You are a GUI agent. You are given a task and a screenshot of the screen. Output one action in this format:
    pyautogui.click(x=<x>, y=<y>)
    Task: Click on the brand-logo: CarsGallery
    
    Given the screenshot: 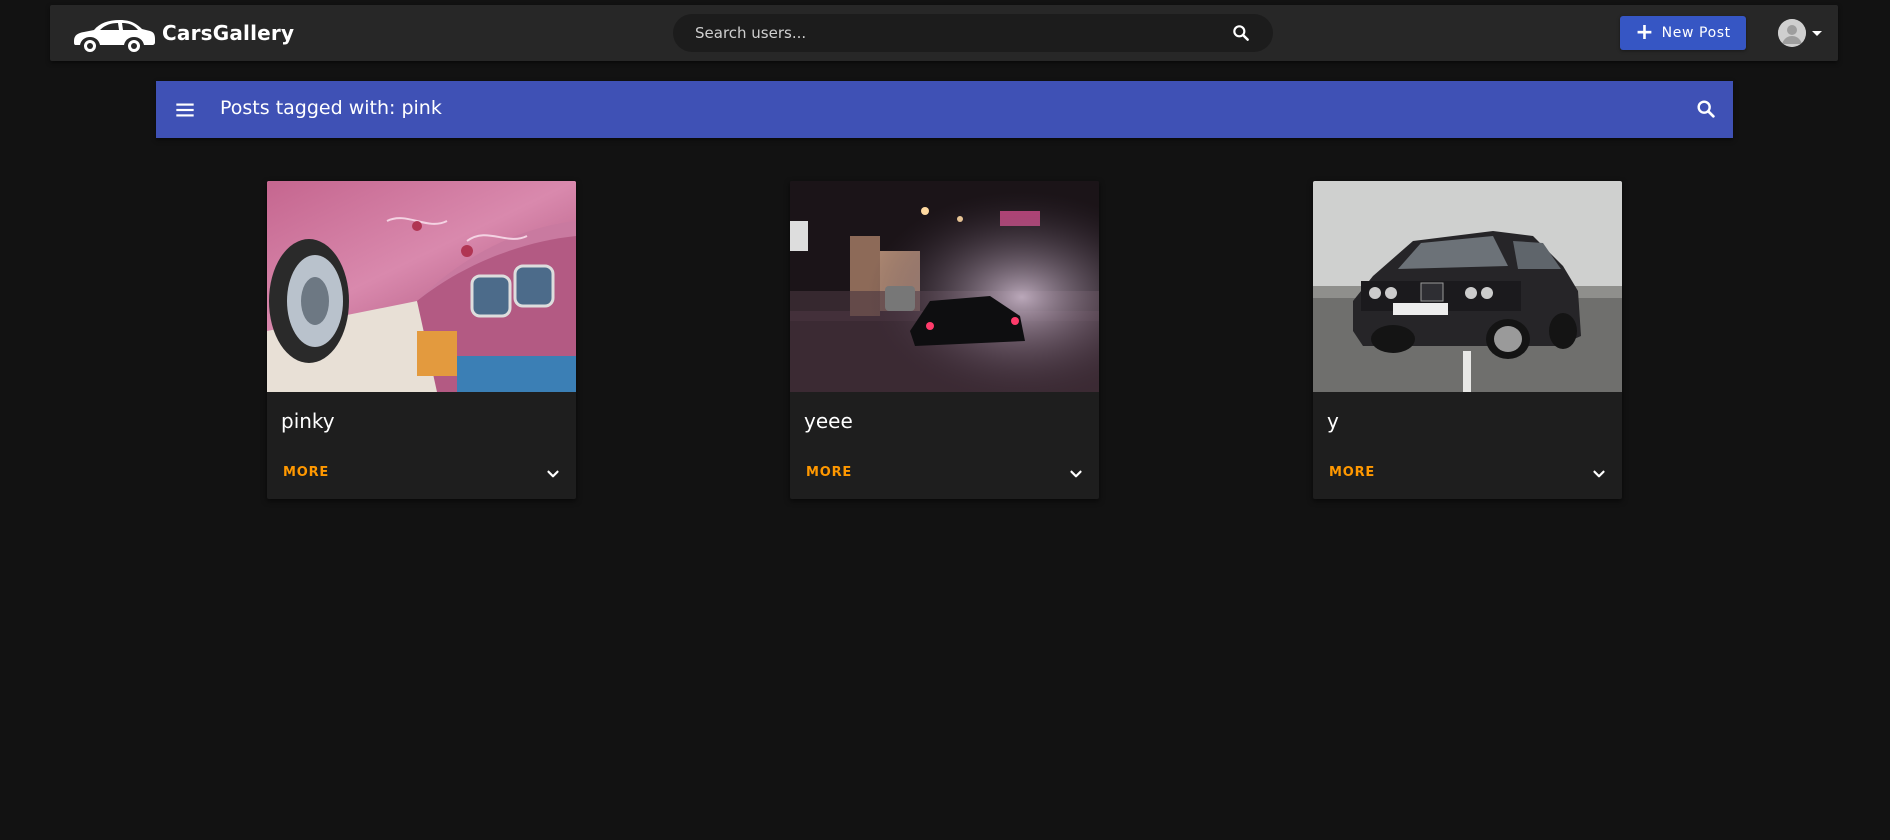 What is the action you would take?
    pyautogui.click(x=182, y=33)
    